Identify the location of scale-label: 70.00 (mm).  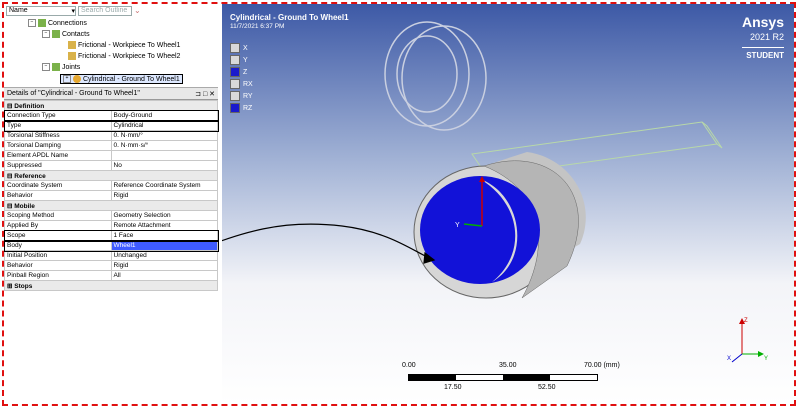
(602, 365).